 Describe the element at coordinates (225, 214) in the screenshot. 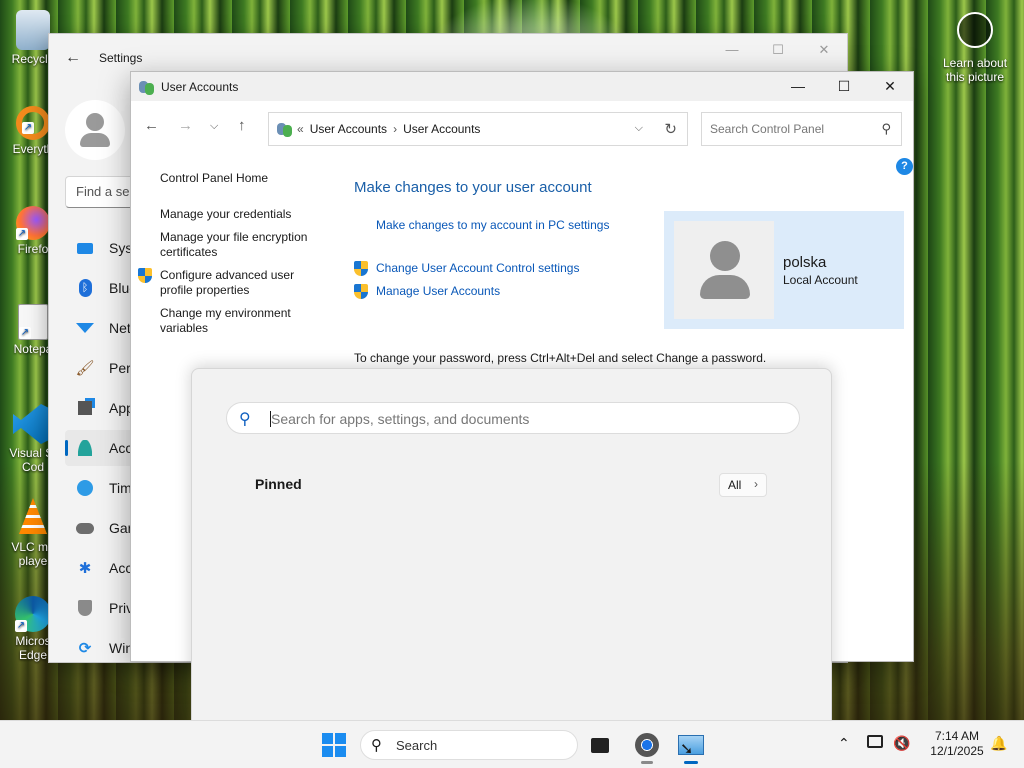

I see `manage-credentials-link: Manage your credentials` at that location.